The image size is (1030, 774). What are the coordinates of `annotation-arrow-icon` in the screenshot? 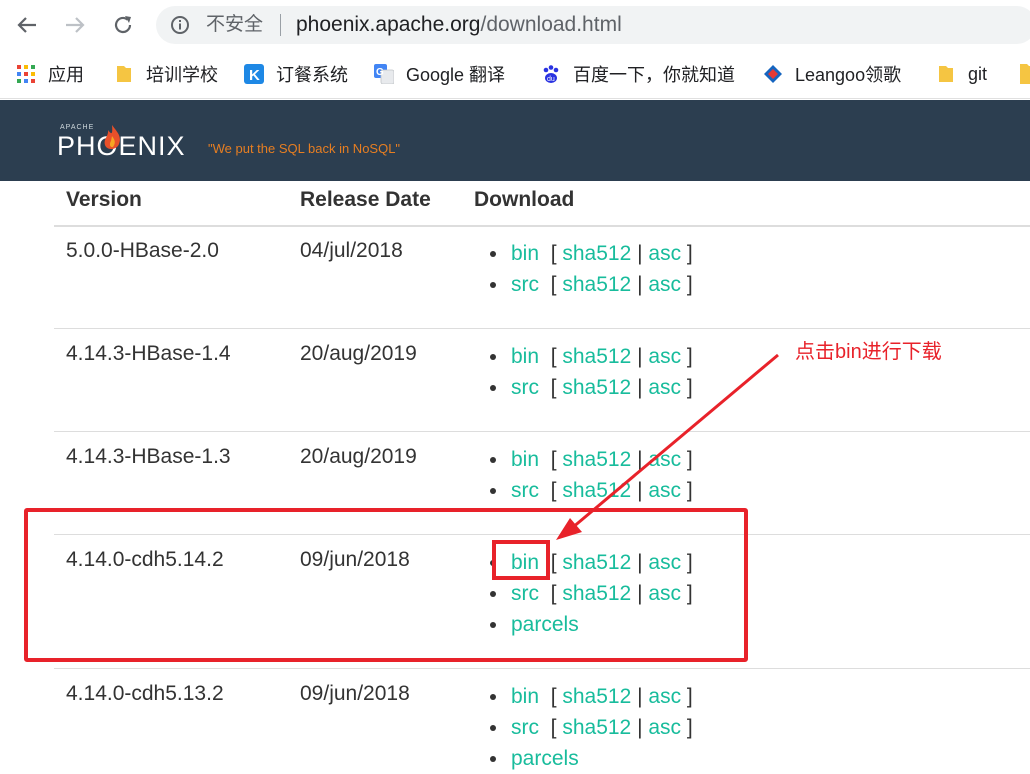 It's located at (667, 446).